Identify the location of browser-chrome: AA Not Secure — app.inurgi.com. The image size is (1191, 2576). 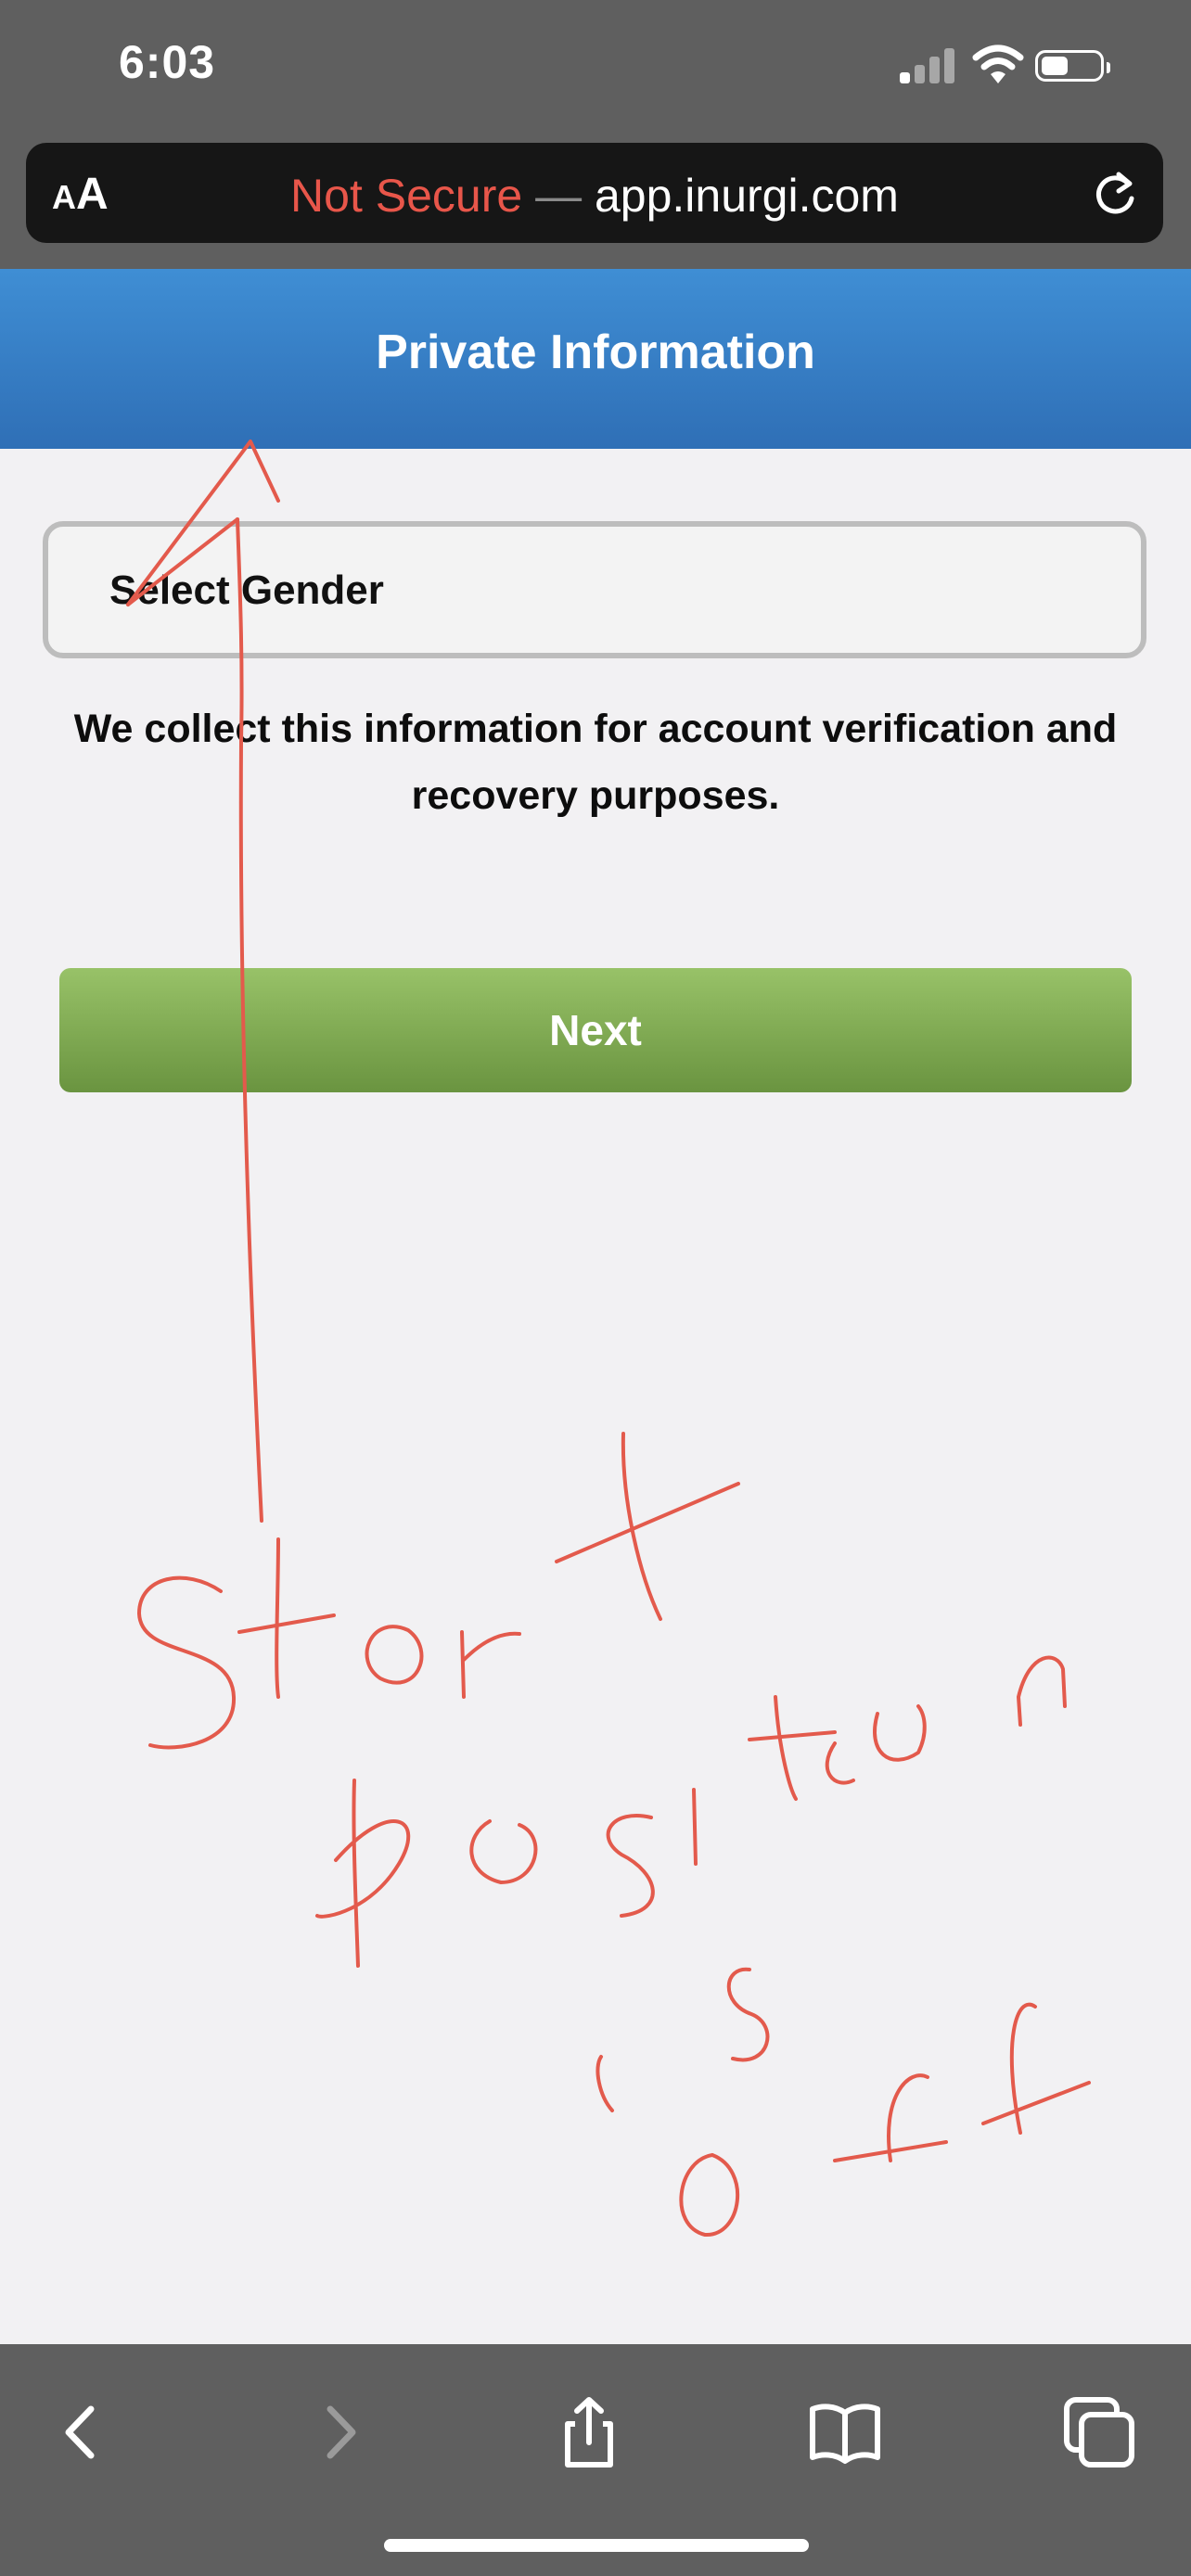
(595, 204).